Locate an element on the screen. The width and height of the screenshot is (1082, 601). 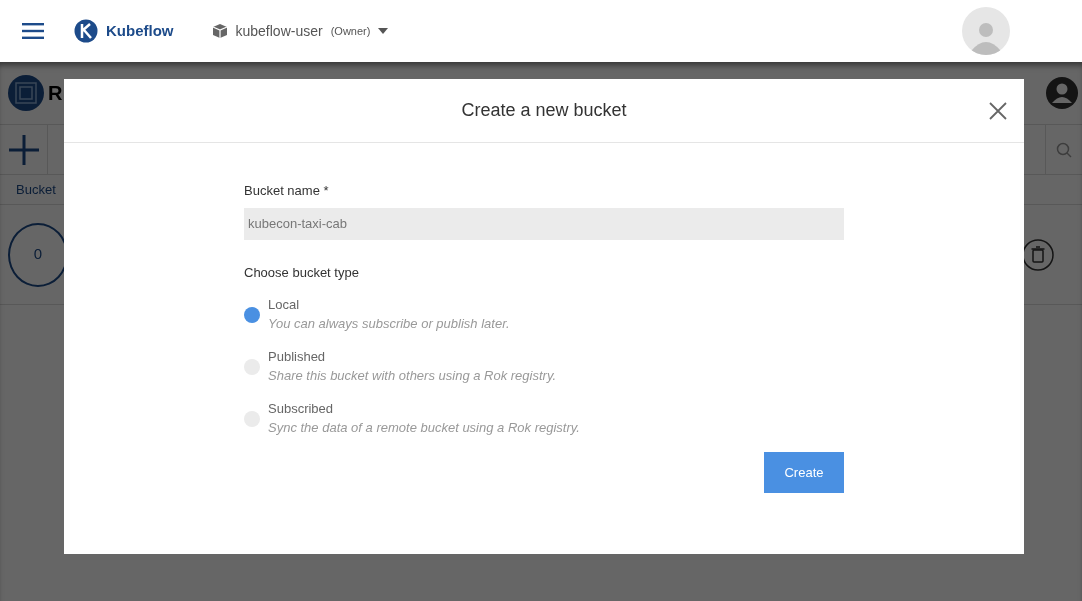
avatar is located at coordinates (986, 31).